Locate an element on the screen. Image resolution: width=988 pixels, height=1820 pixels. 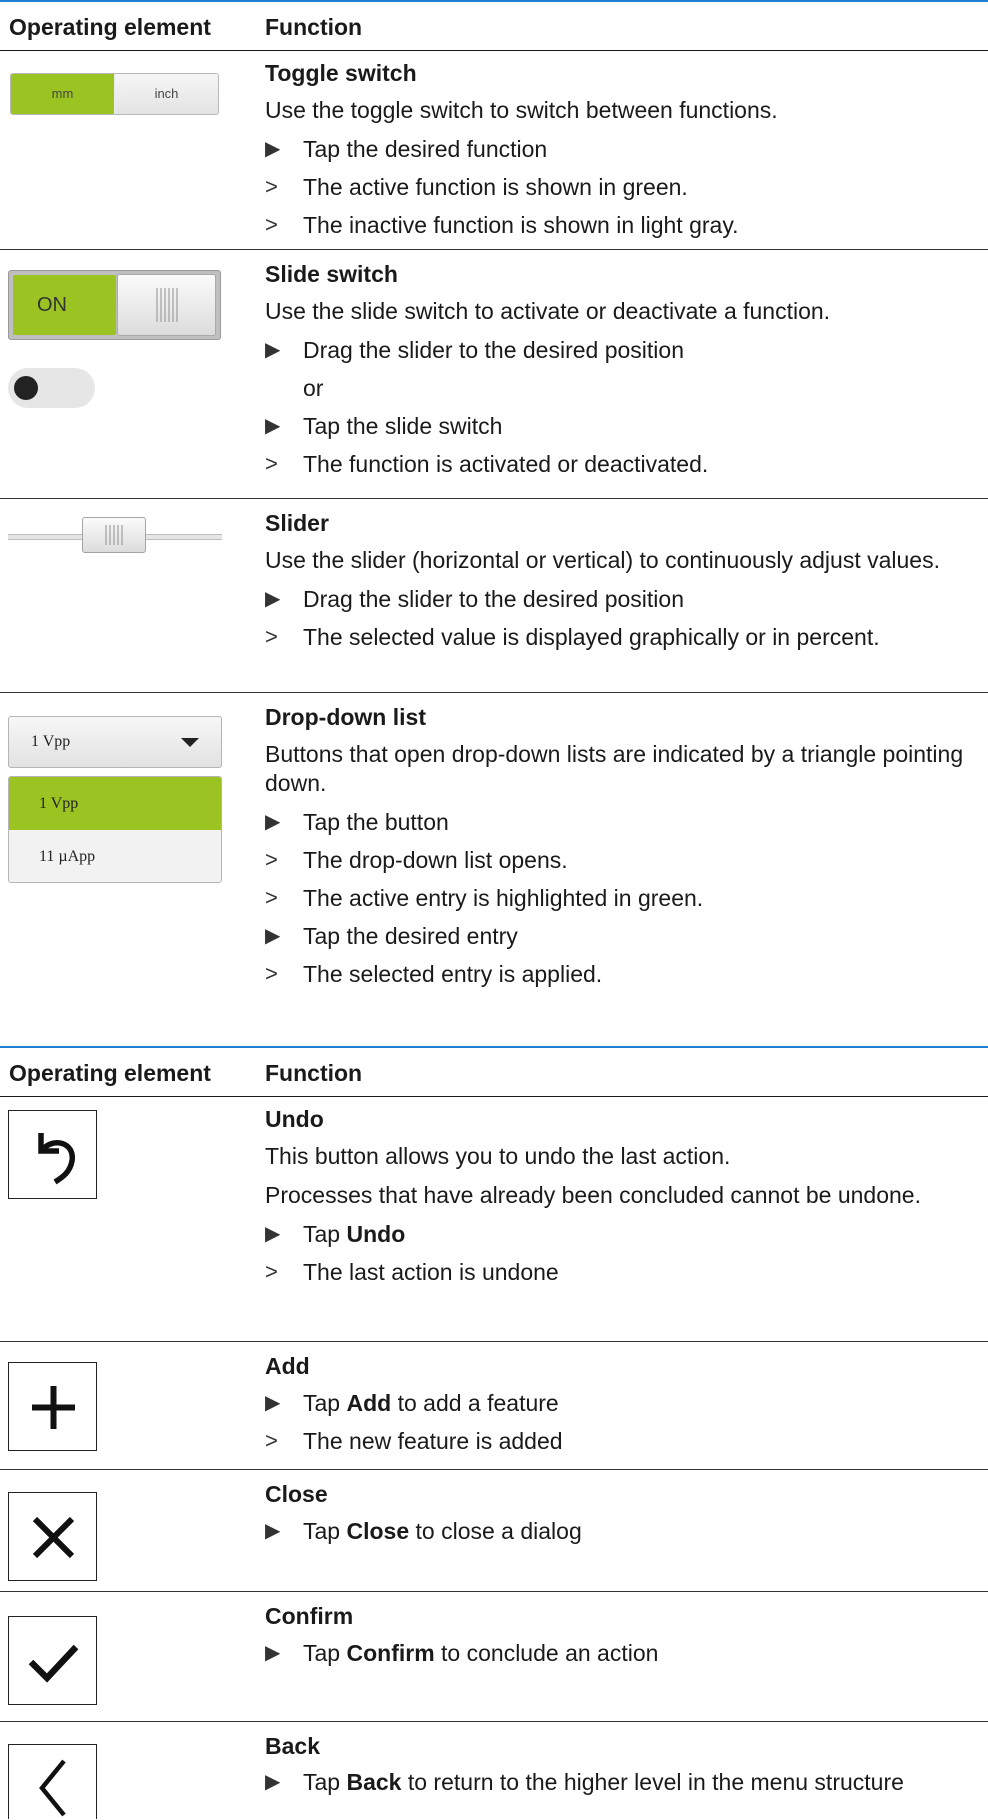
step-result: > The active function is shown in green. is located at coordinates (476, 187).